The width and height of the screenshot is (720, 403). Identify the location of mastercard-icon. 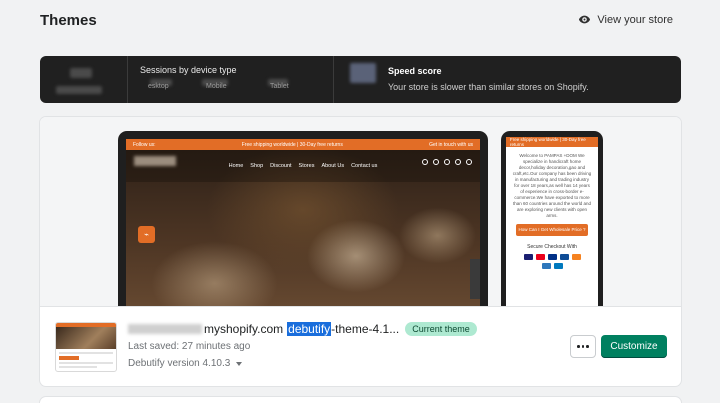
(540, 257).